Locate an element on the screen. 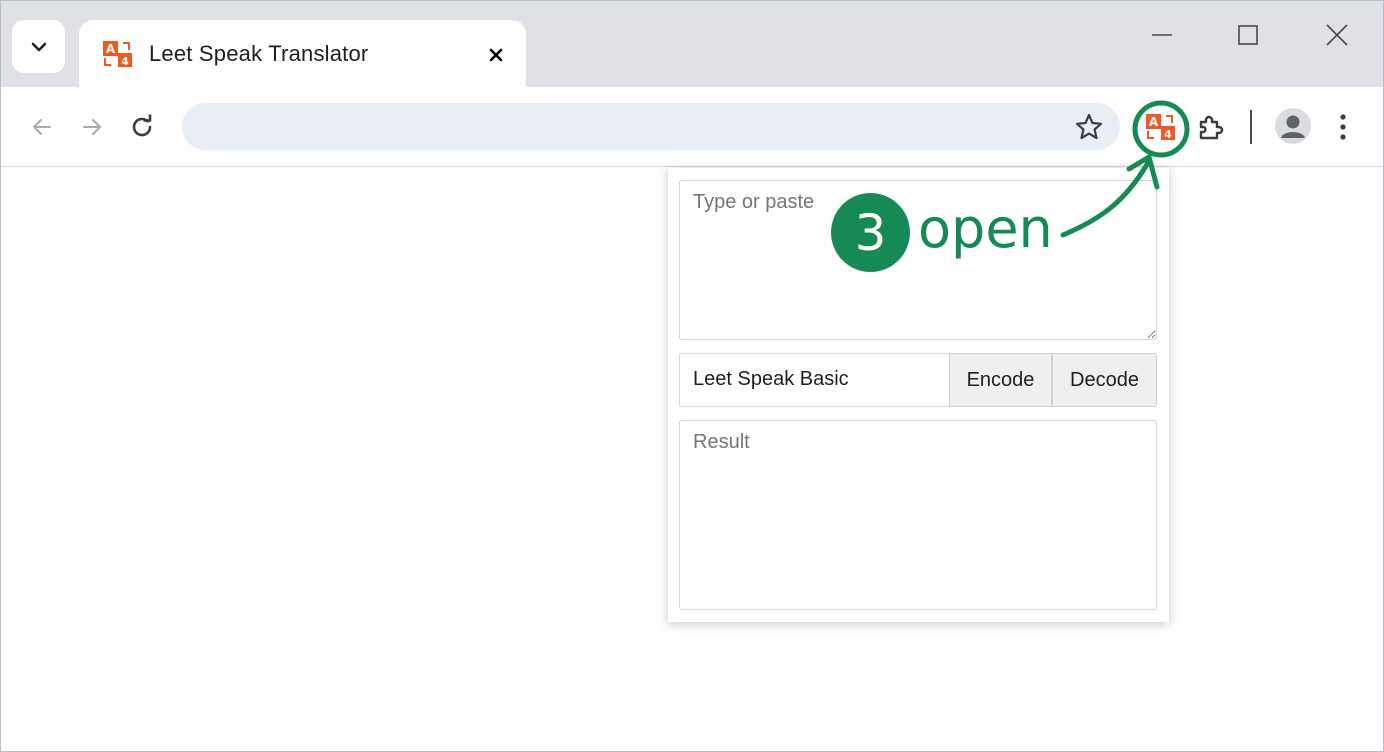 This screenshot has height=752, width=1384. maximize-icon is located at coordinates (1248, 35).